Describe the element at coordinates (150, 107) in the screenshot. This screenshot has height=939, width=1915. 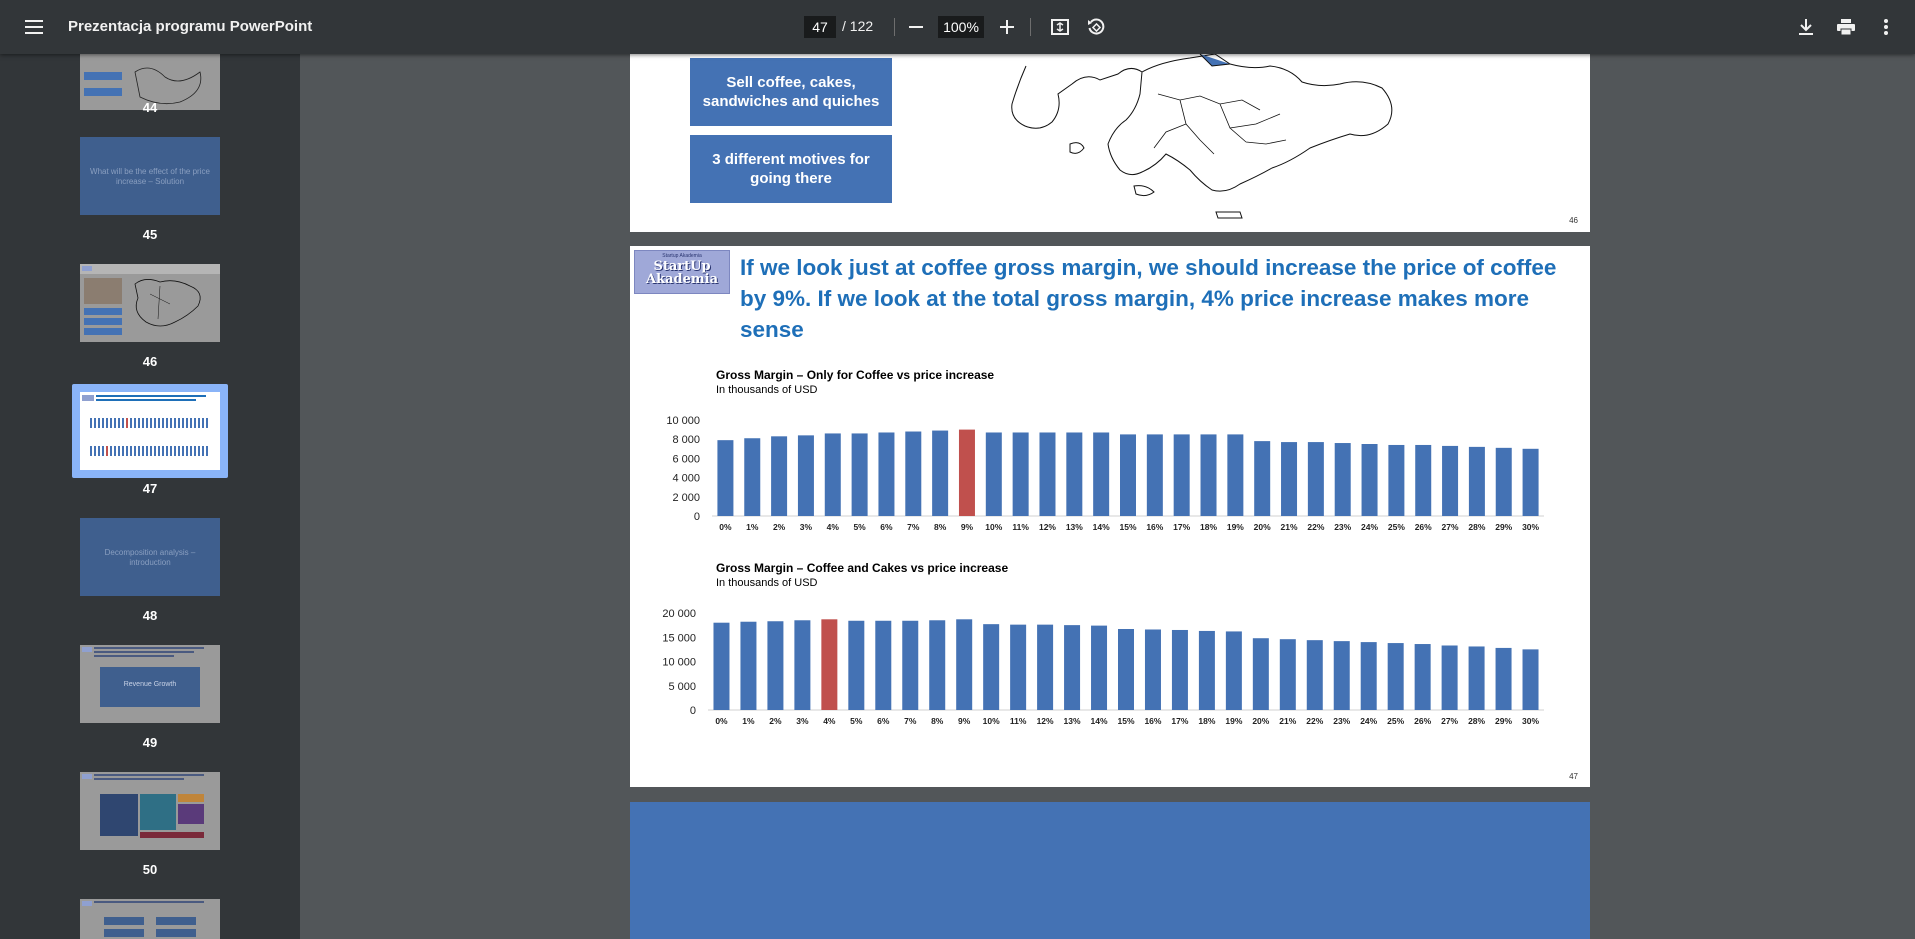
I see `thumbnail-label: 44` at that location.